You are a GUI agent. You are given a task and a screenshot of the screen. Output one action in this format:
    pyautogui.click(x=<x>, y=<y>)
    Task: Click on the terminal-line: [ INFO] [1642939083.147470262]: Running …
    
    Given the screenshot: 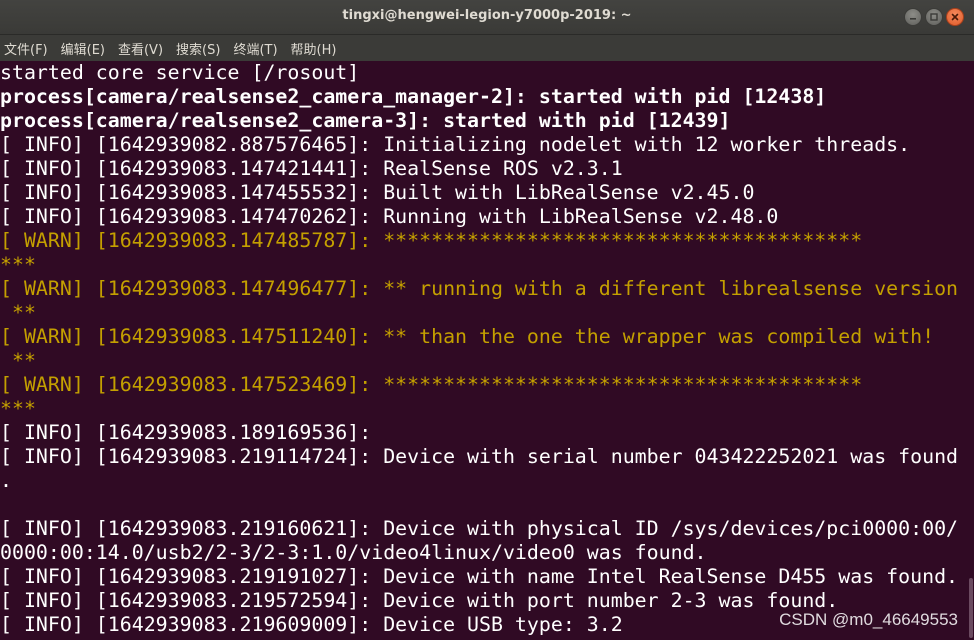 What is the action you would take?
    pyautogui.click(x=389, y=216)
    